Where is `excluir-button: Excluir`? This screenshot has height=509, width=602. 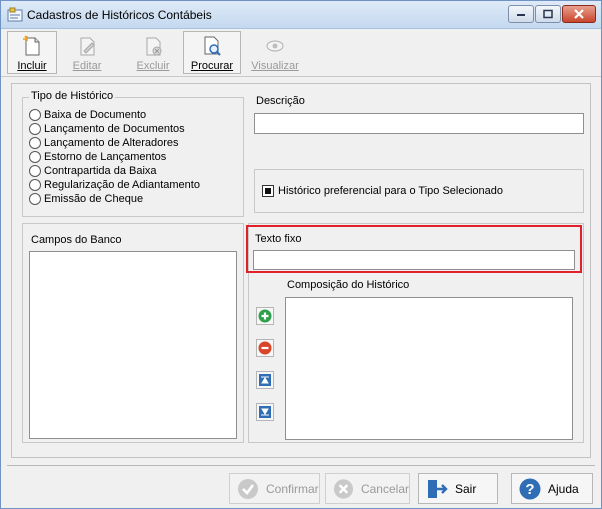
excluir-button: Excluir is located at coordinates (153, 52).